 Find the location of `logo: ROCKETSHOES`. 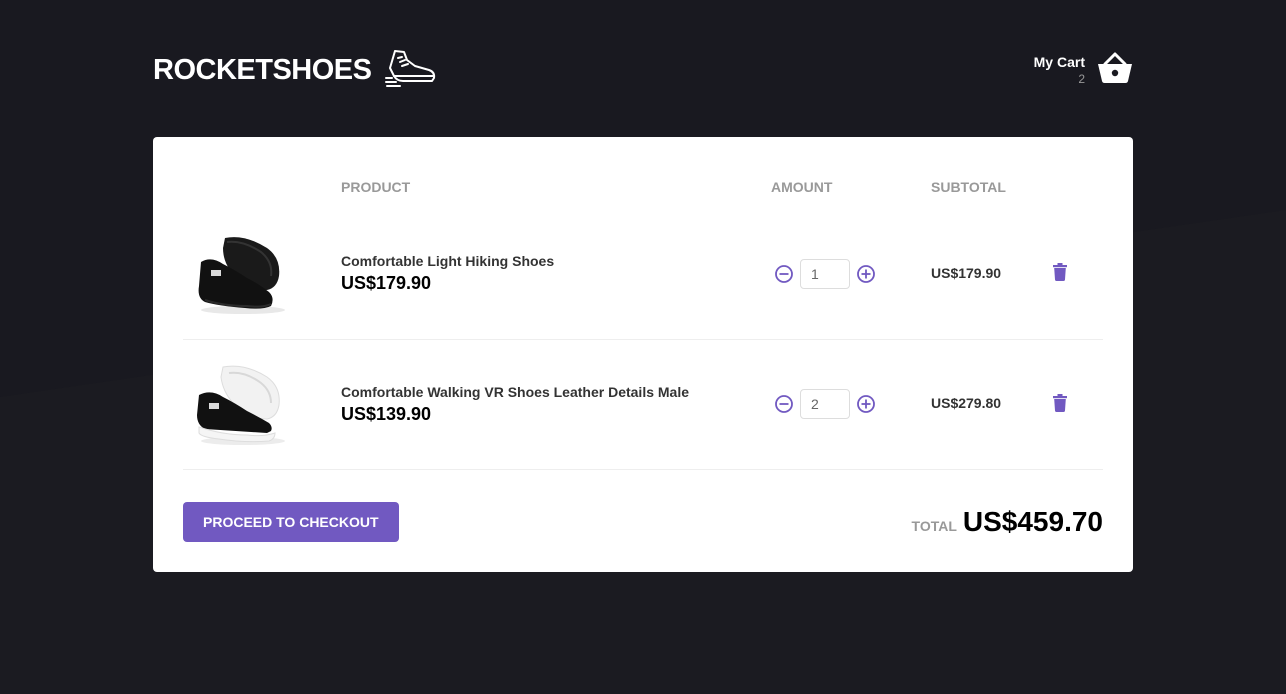

logo: ROCKETSHOES is located at coordinates (295, 70).